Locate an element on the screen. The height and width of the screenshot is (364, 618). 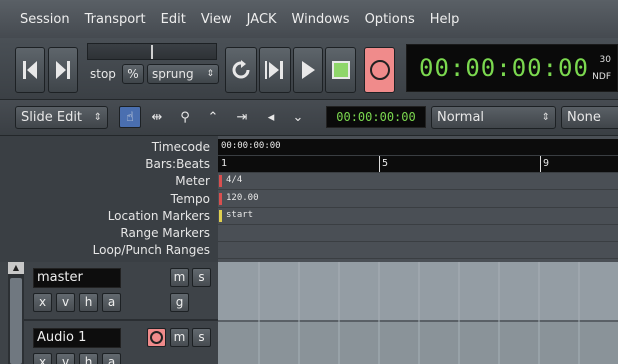
stop-button is located at coordinates (340, 70).